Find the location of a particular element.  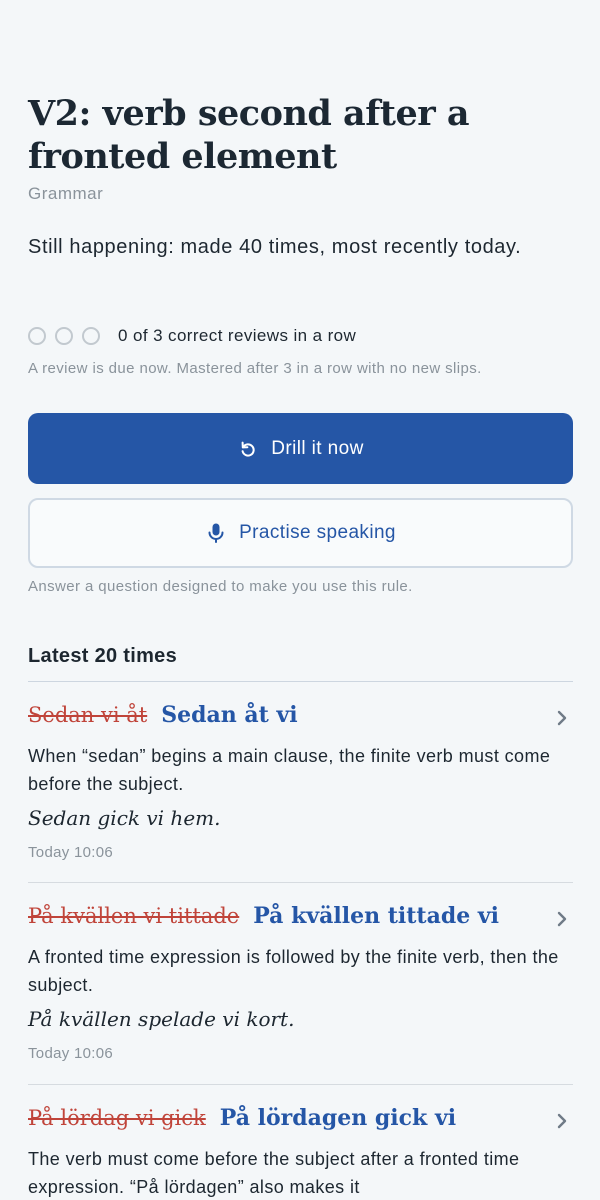

entry-example: Sedan gick vi hem. is located at coordinates (124, 818).